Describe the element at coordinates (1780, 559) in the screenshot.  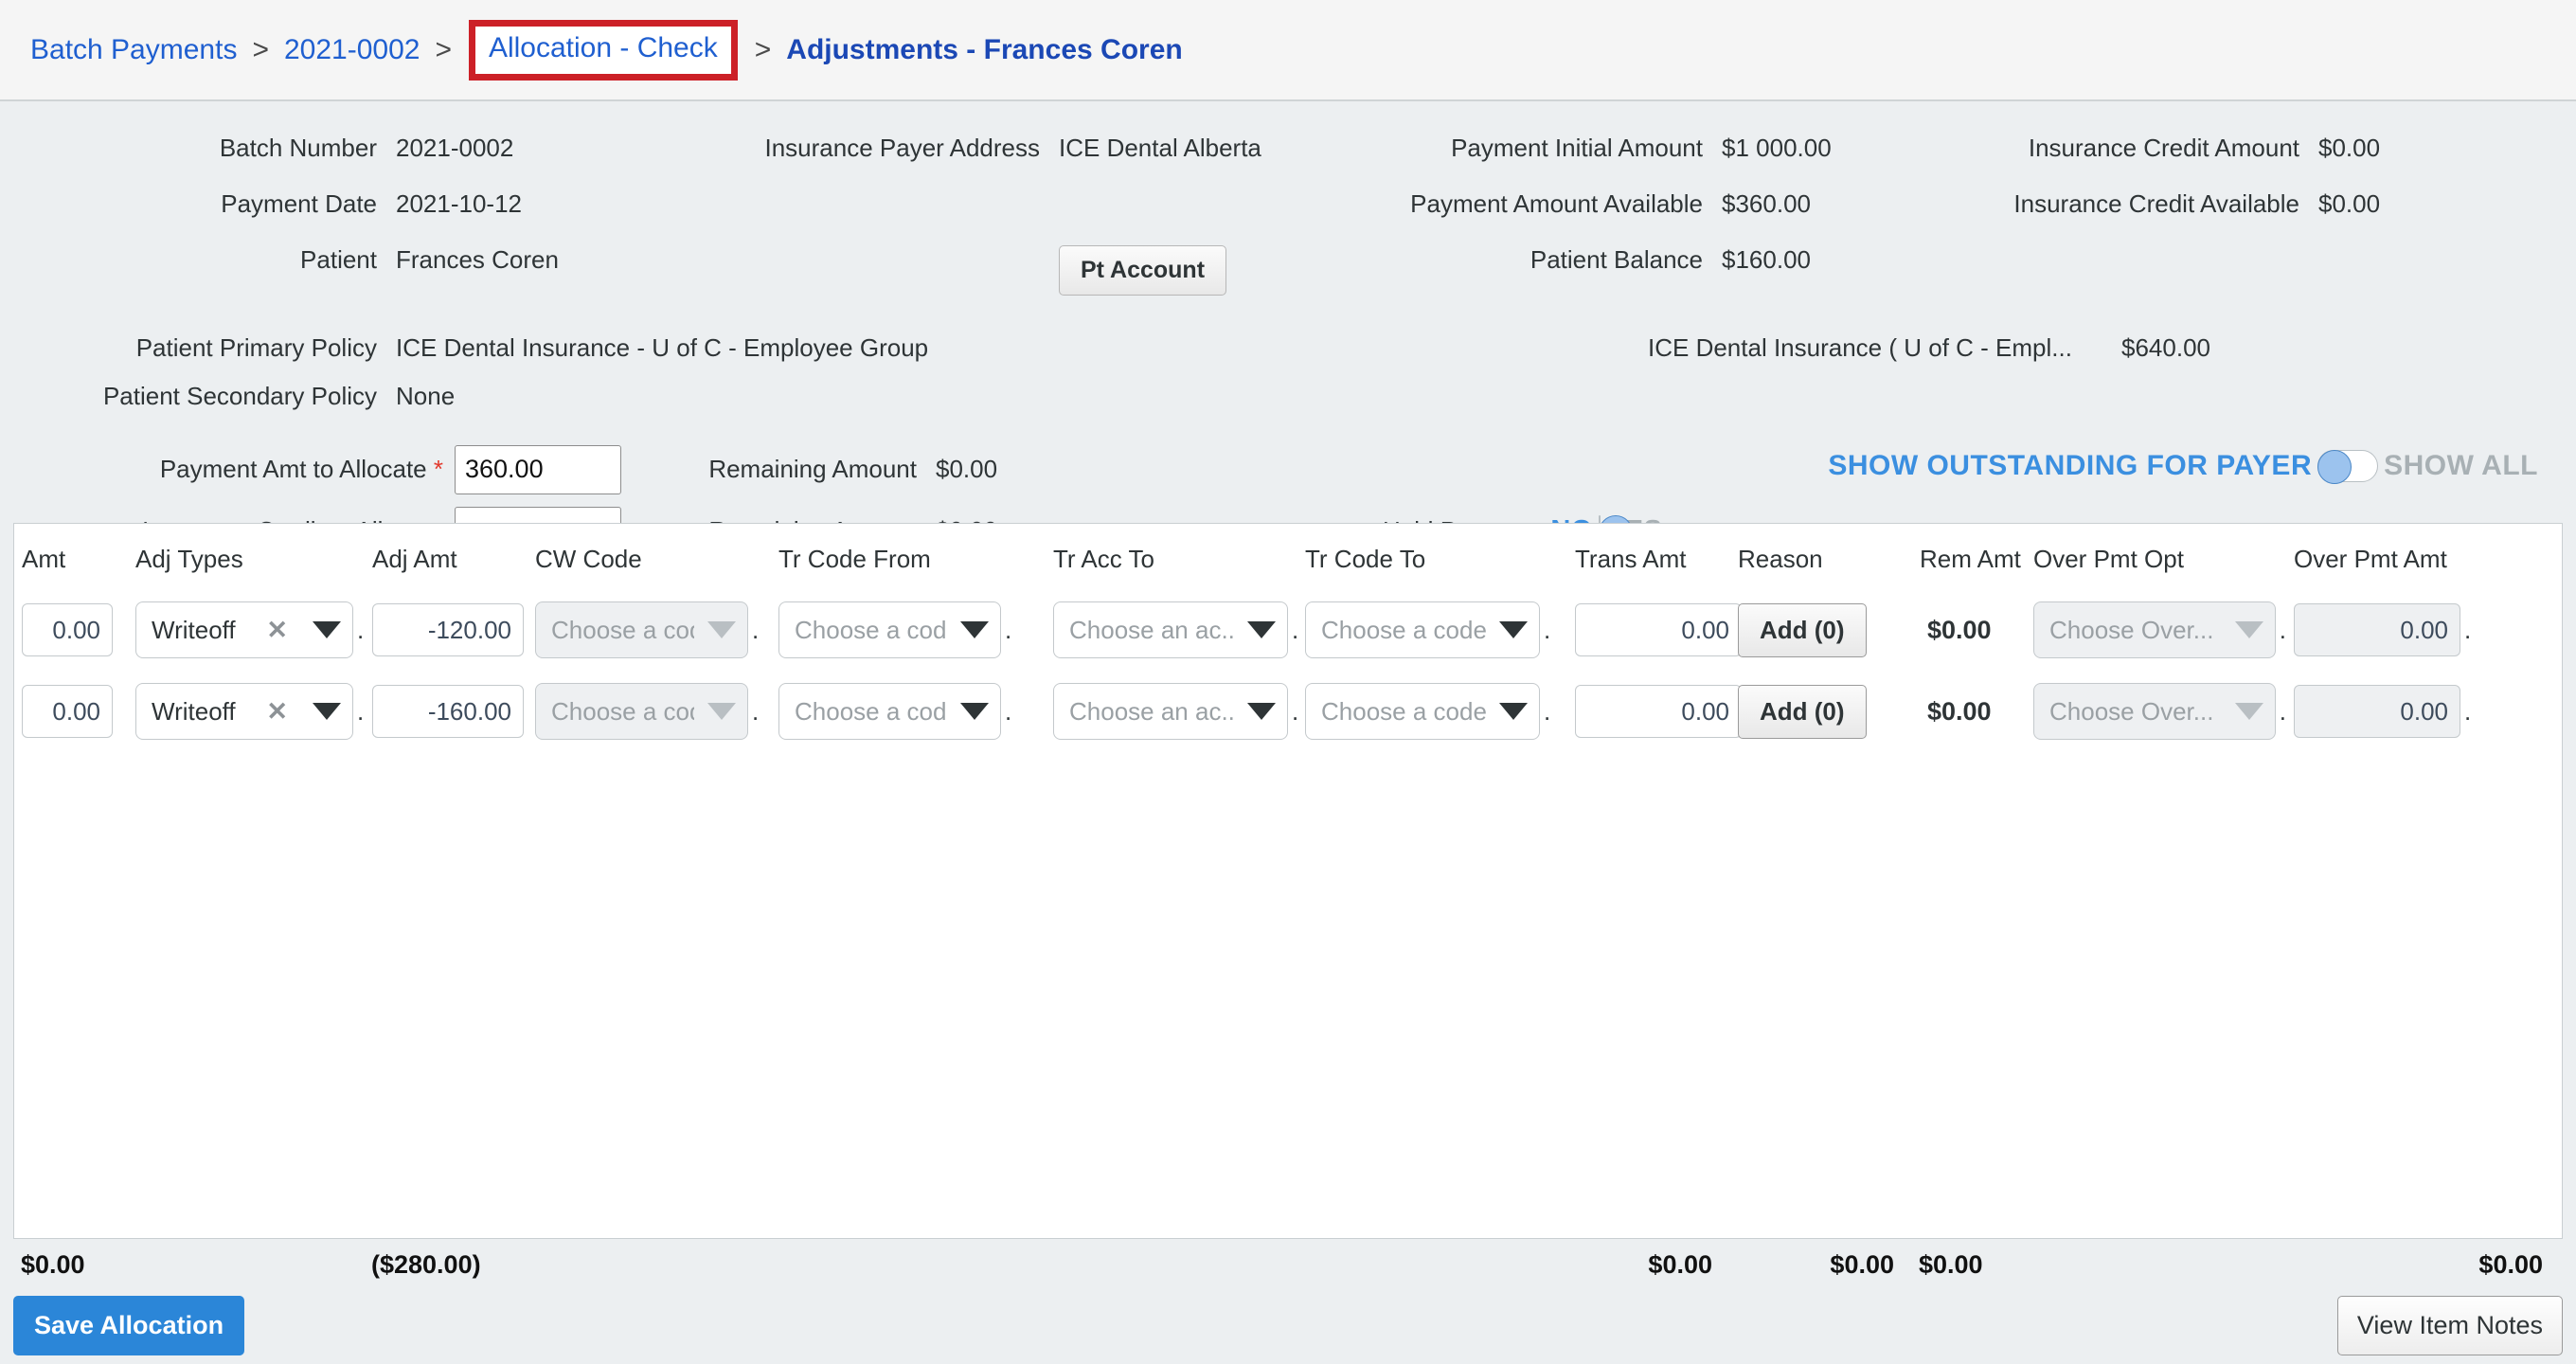
I see `column-header-reason: Reason` at that location.